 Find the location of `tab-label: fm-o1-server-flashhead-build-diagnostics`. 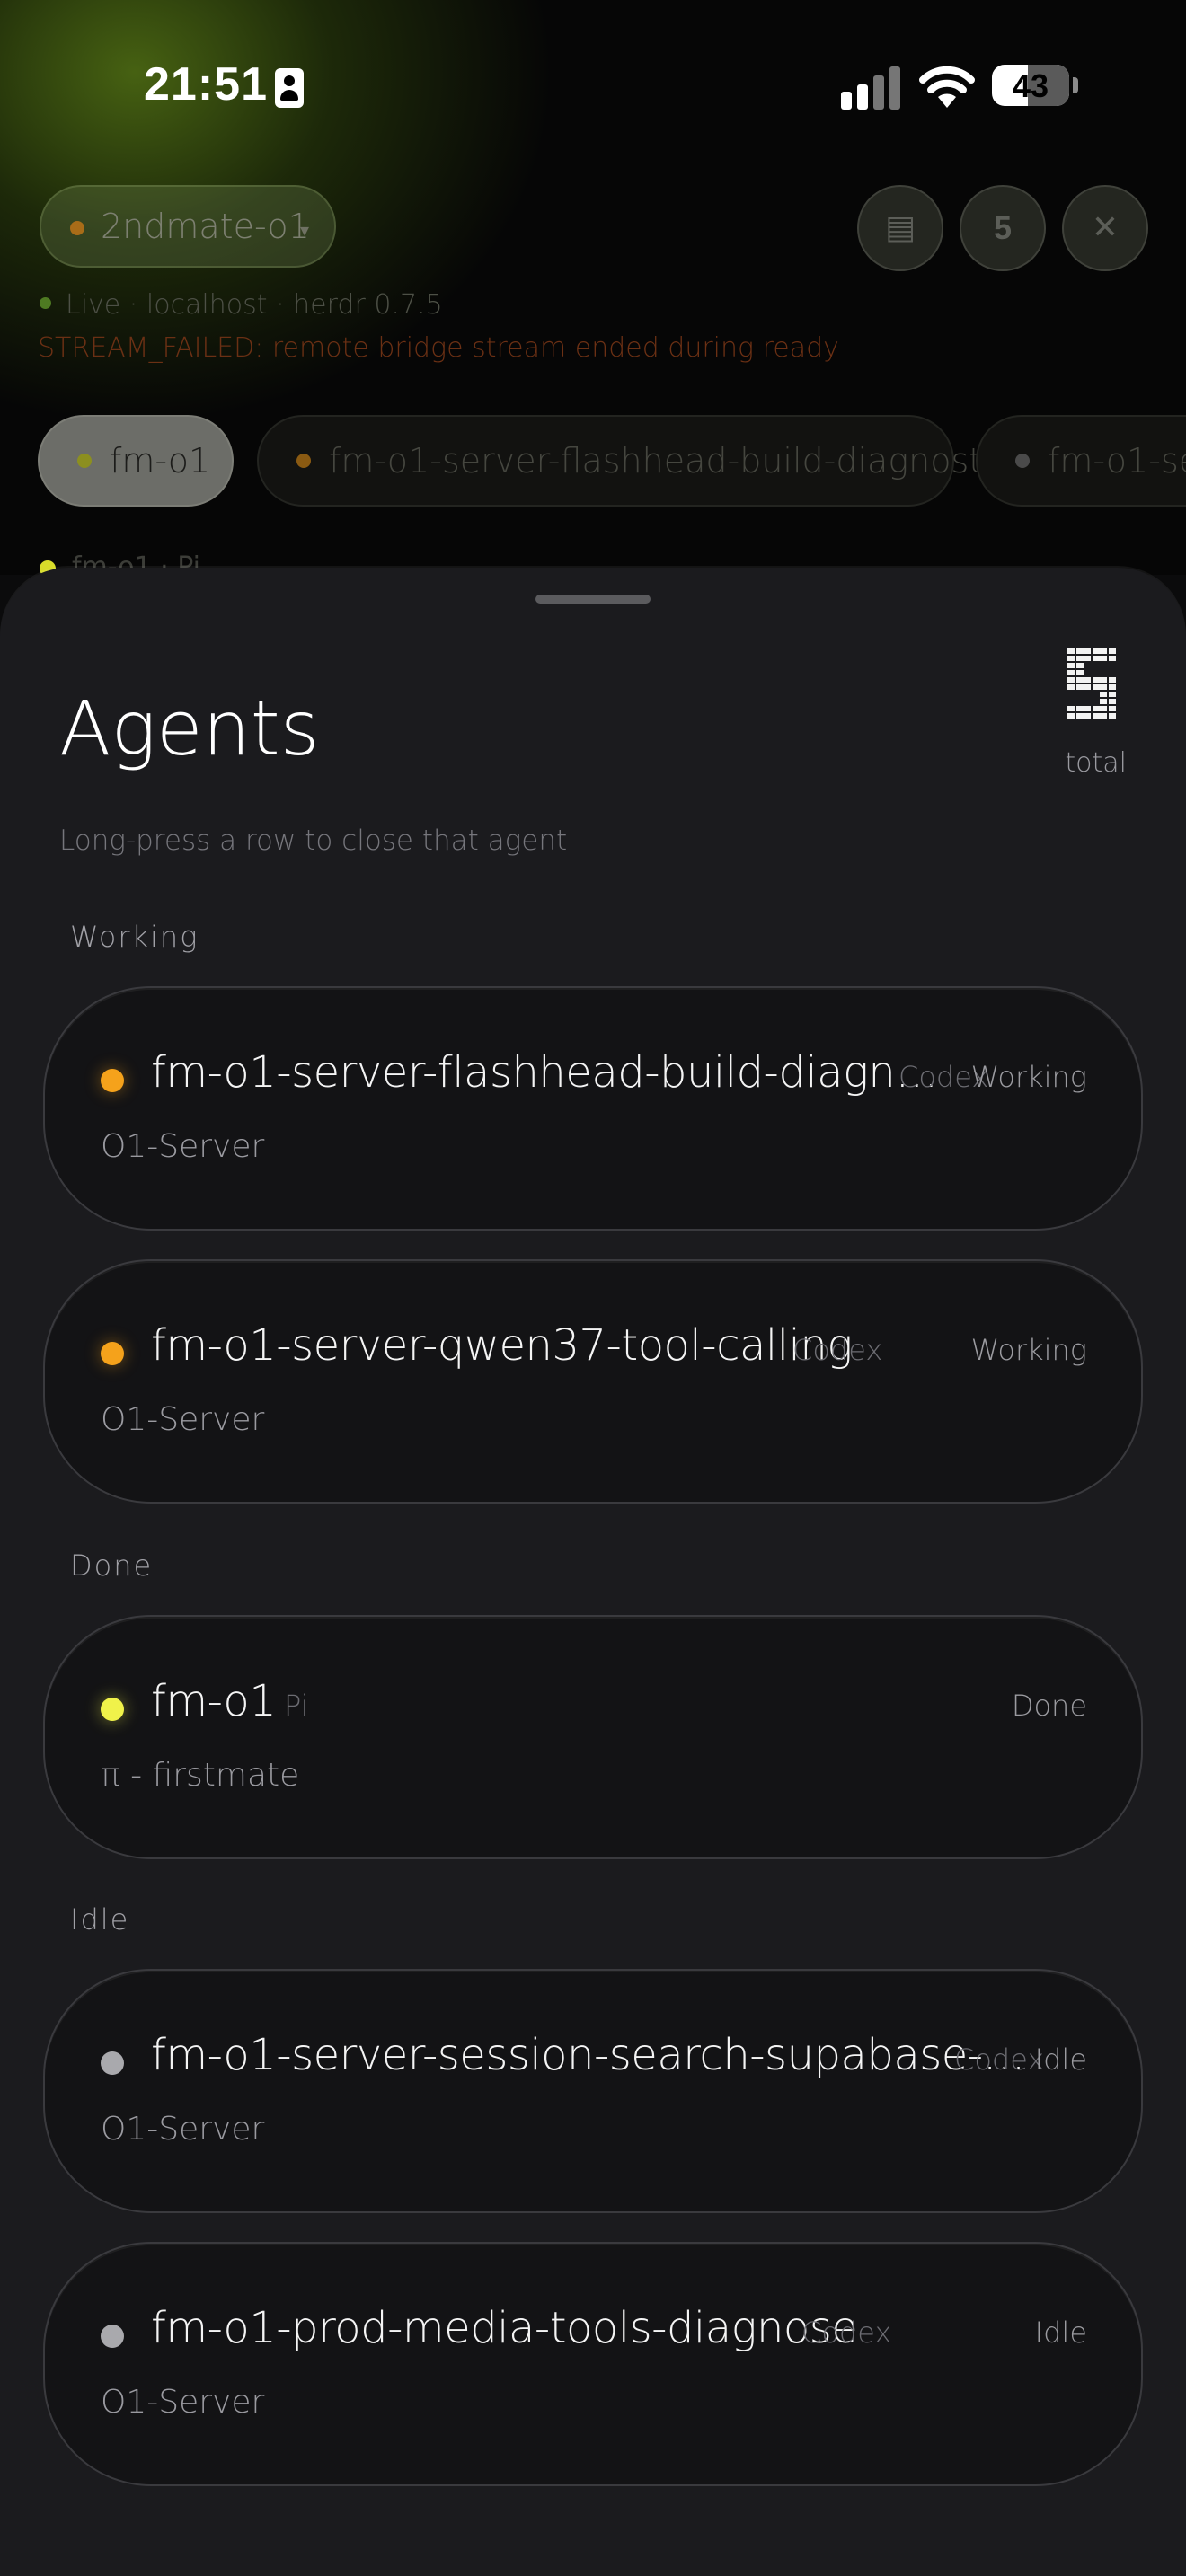

tab-label: fm-o1-server-flashhead-build-diagnostics is located at coordinates (679, 461).